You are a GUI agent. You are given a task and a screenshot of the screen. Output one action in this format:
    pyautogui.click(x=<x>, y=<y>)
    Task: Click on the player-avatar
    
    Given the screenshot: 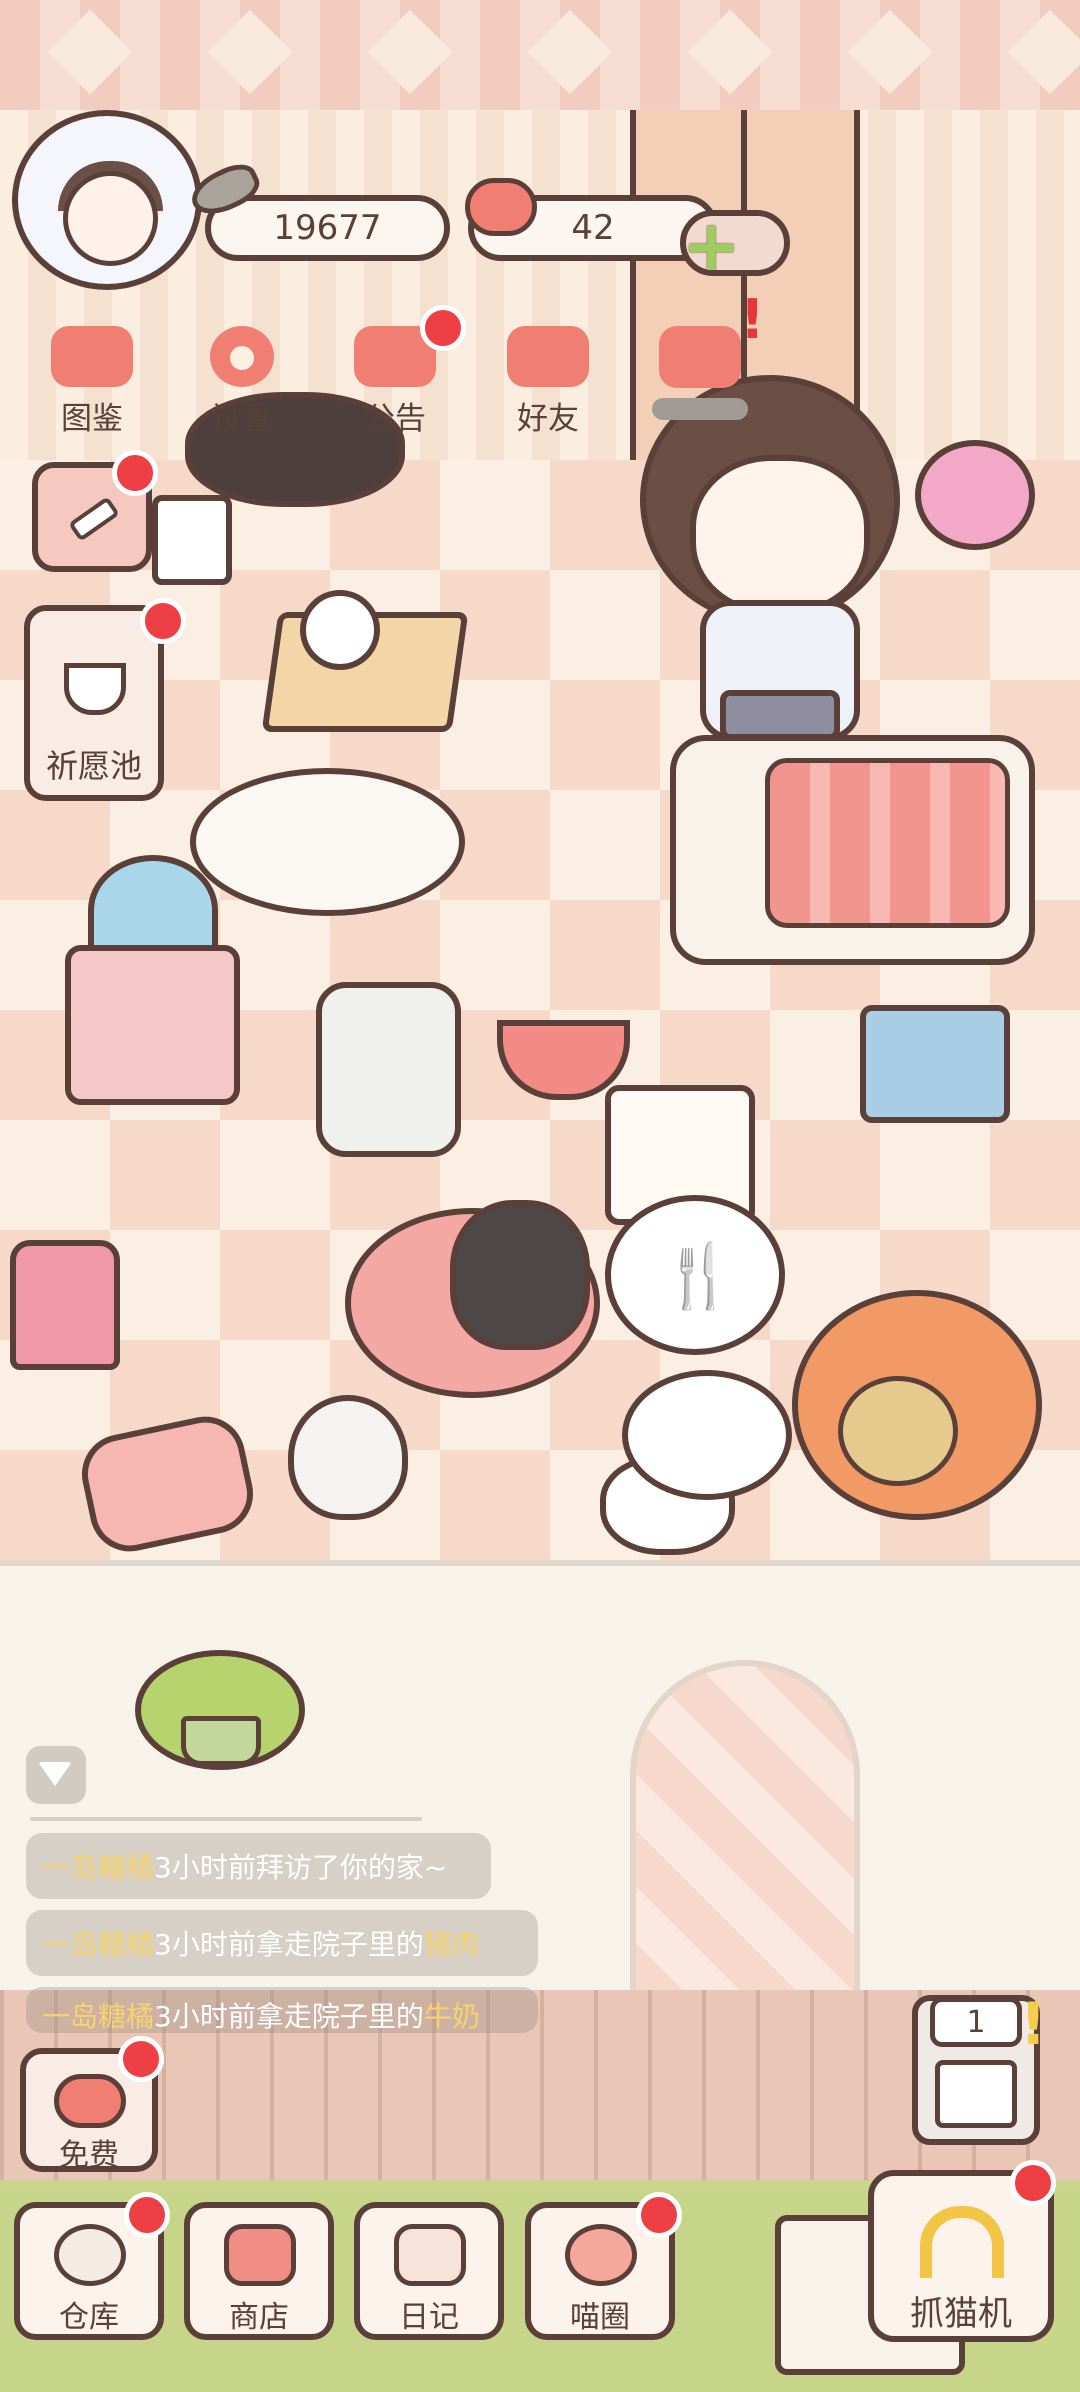 What is the action you would take?
    pyautogui.click(x=107, y=200)
    